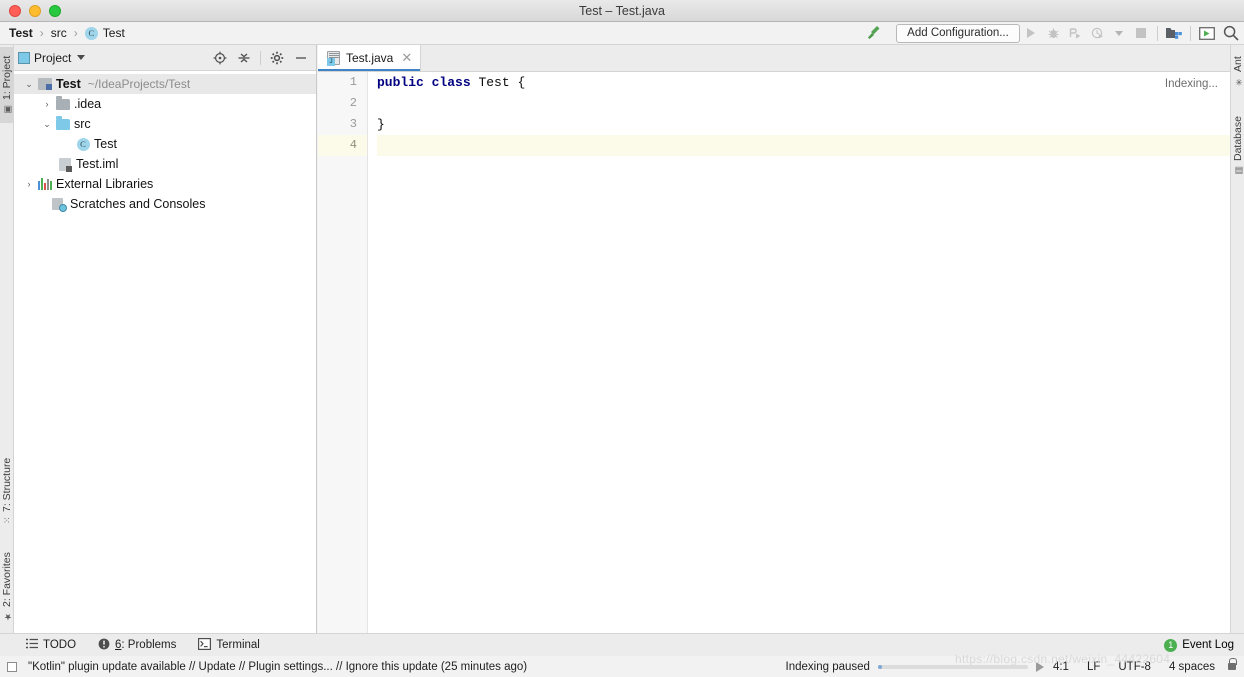  Describe the element at coordinates (7, 78) in the screenshot. I see `sidebar-item-project-label: 1: Project` at that location.